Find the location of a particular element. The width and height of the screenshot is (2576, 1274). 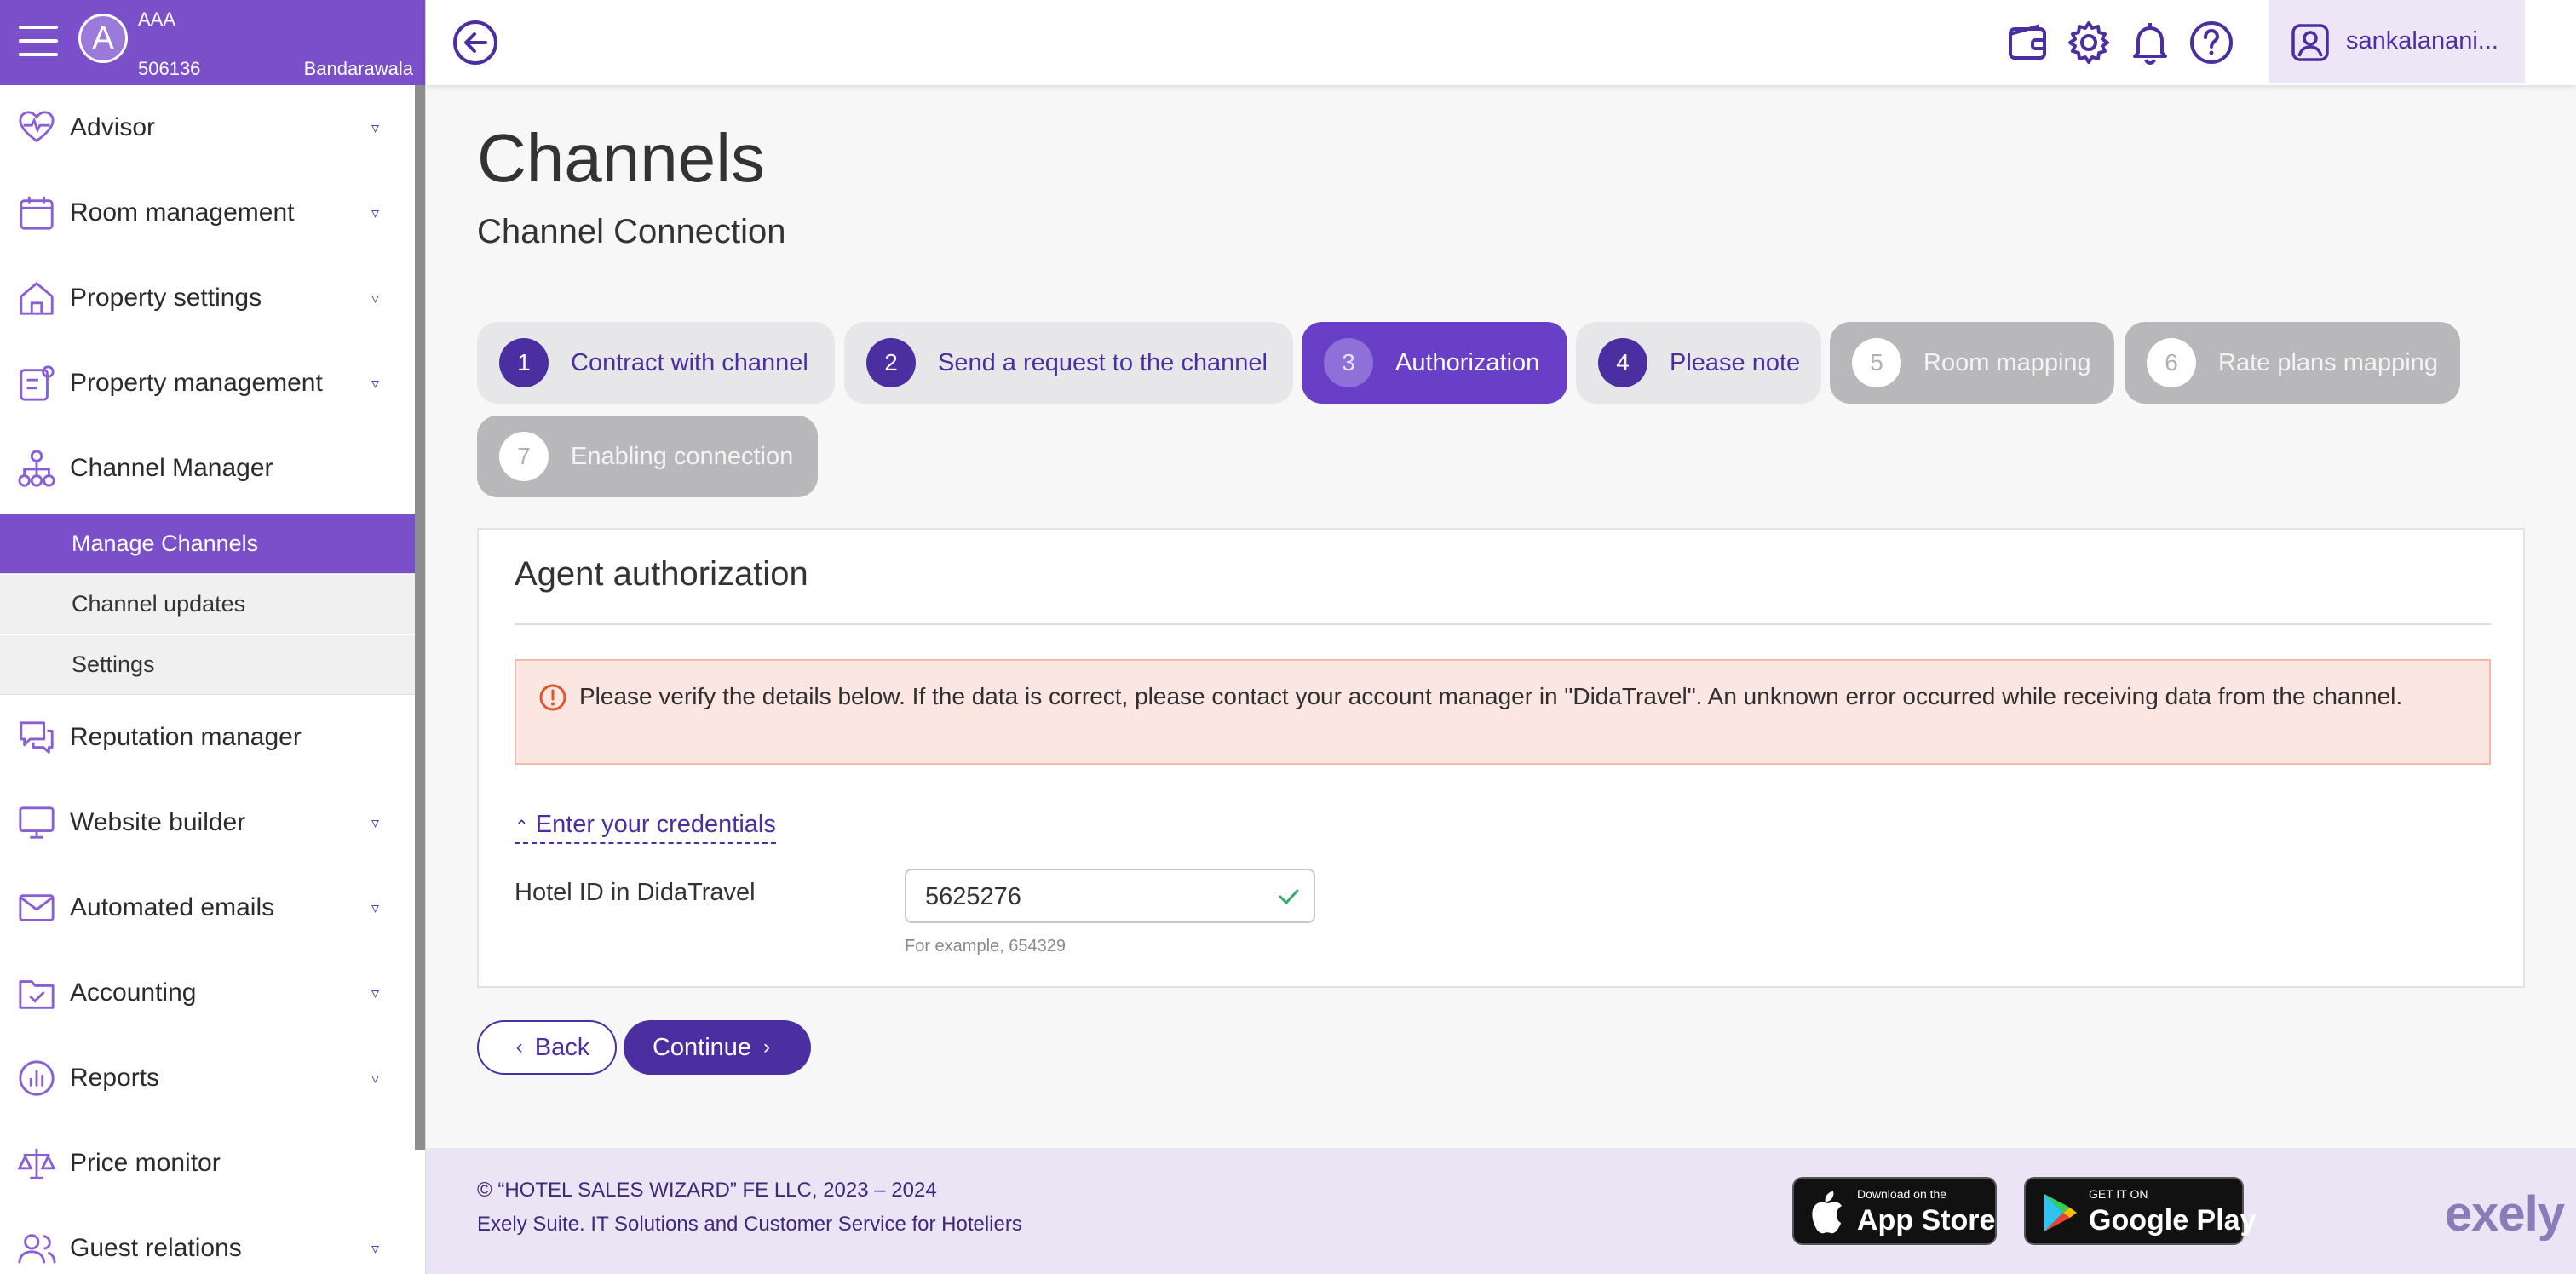

hotel-id-label: Hotel ID in DidaTravel is located at coordinates (636, 892).